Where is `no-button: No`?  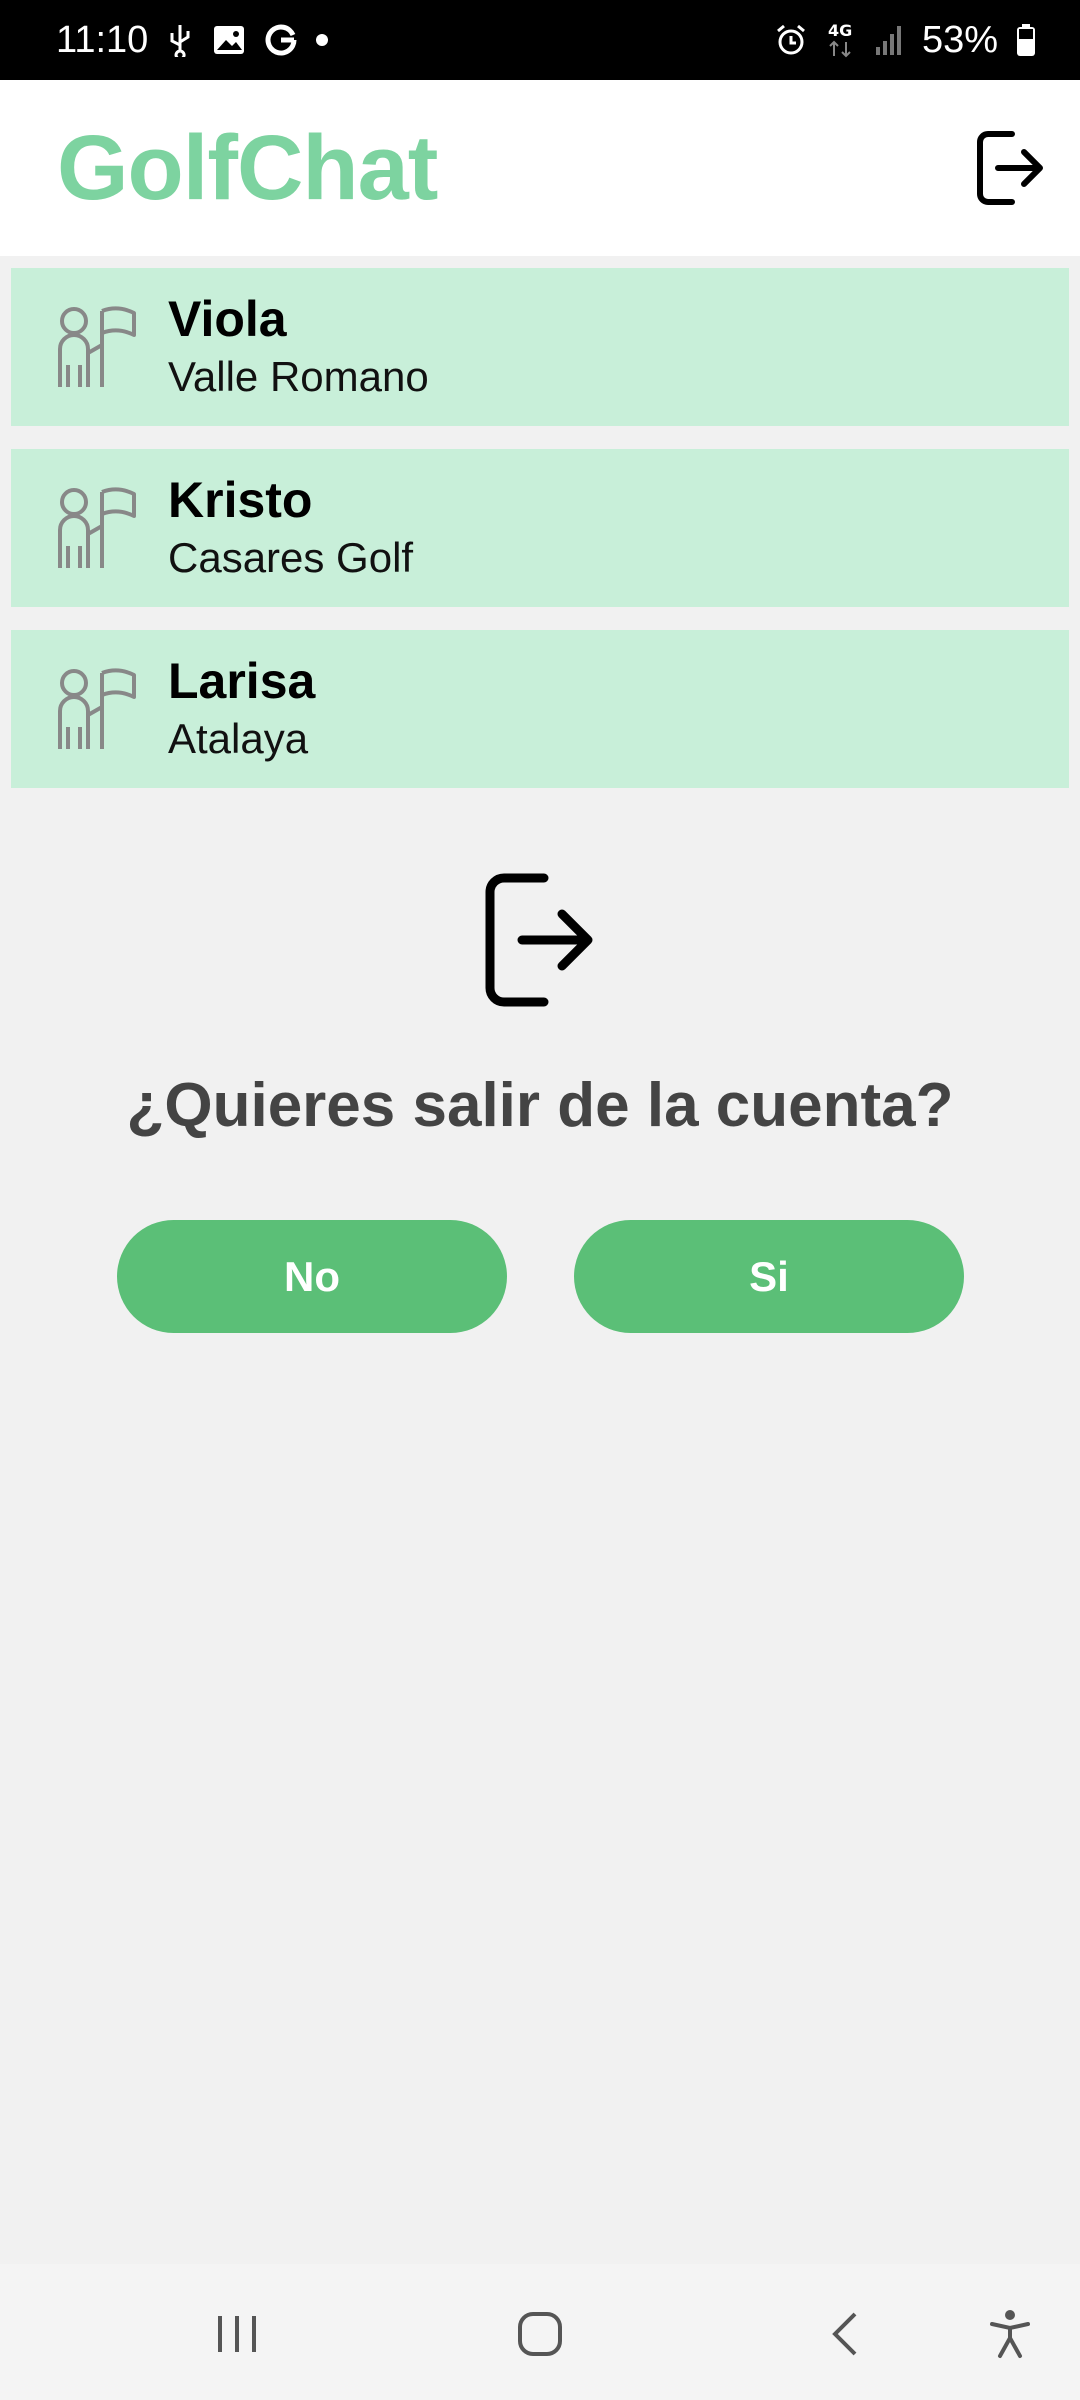
no-button: No is located at coordinates (312, 1276).